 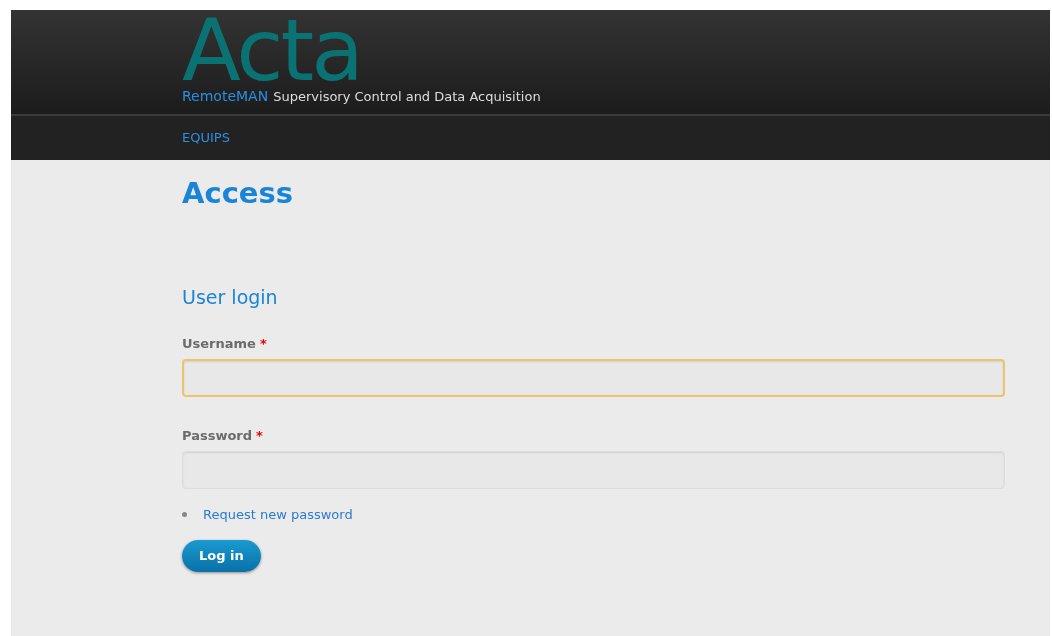 I want to click on login-button: Log in, so click(x=221, y=556).